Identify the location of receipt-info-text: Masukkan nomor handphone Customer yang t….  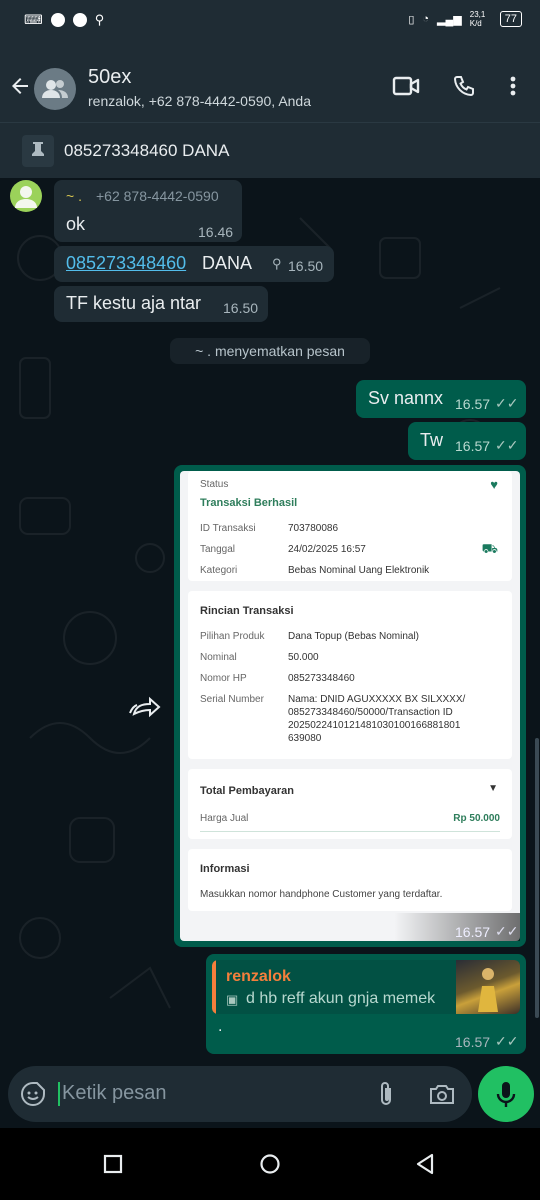
(321, 894).